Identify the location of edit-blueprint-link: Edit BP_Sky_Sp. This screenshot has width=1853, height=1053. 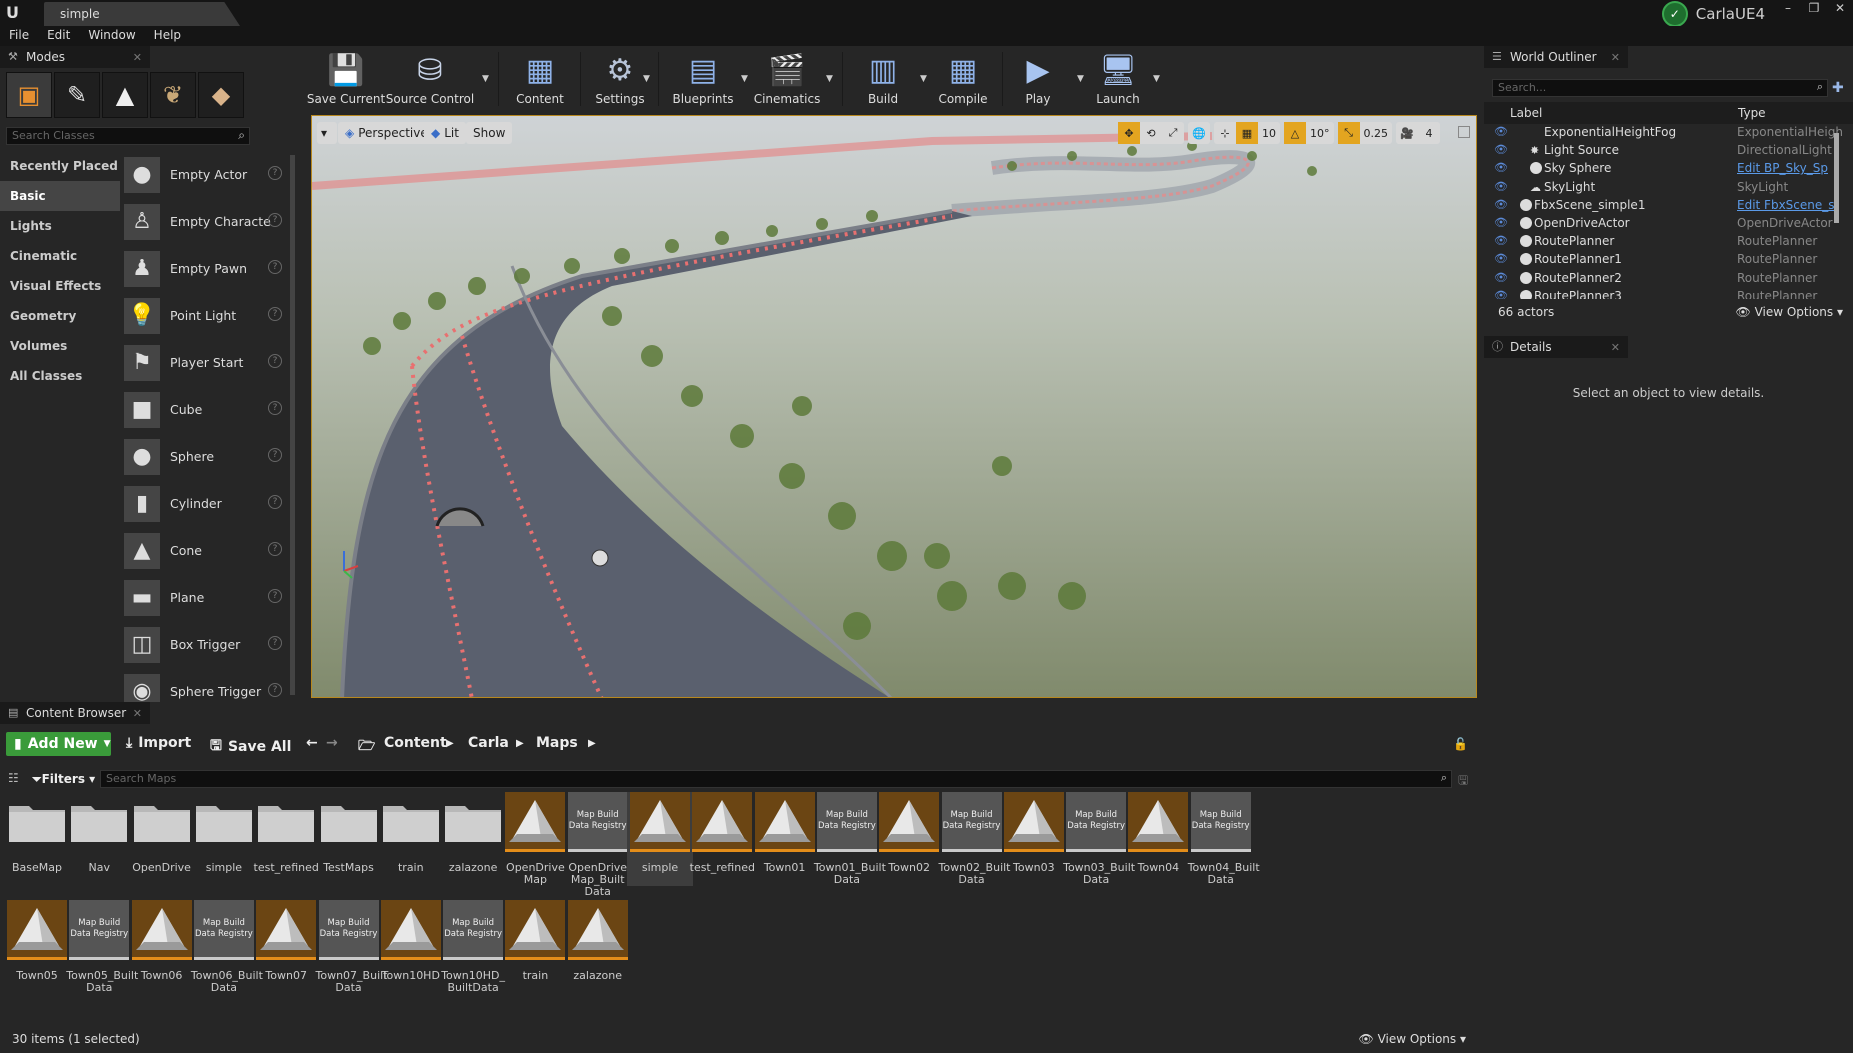
(1792, 168).